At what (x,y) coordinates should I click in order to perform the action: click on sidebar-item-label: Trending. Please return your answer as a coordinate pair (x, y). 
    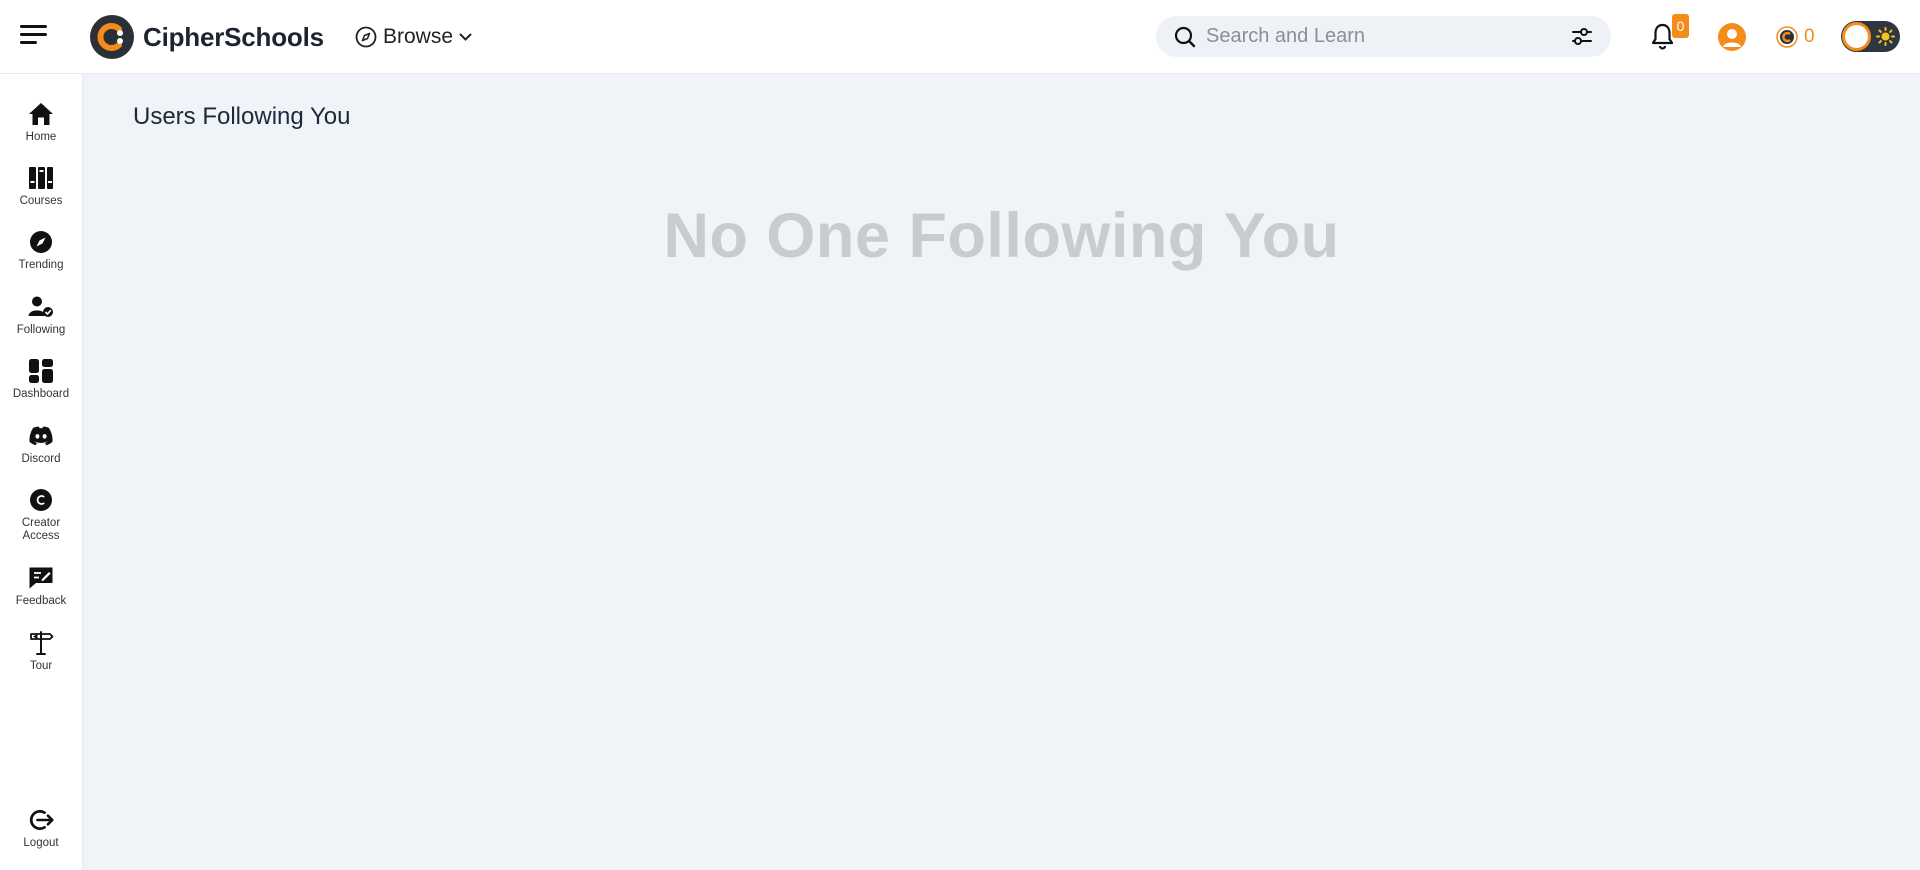
    Looking at the image, I should click on (41, 265).